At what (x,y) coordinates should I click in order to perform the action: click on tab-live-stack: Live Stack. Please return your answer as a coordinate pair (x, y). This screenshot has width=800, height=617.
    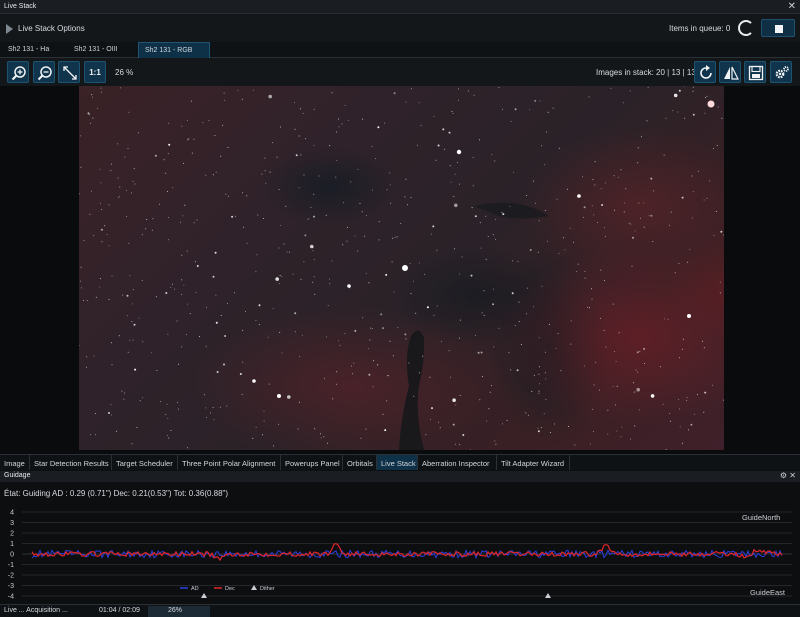
    Looking at the image, I should click on (397, 462).